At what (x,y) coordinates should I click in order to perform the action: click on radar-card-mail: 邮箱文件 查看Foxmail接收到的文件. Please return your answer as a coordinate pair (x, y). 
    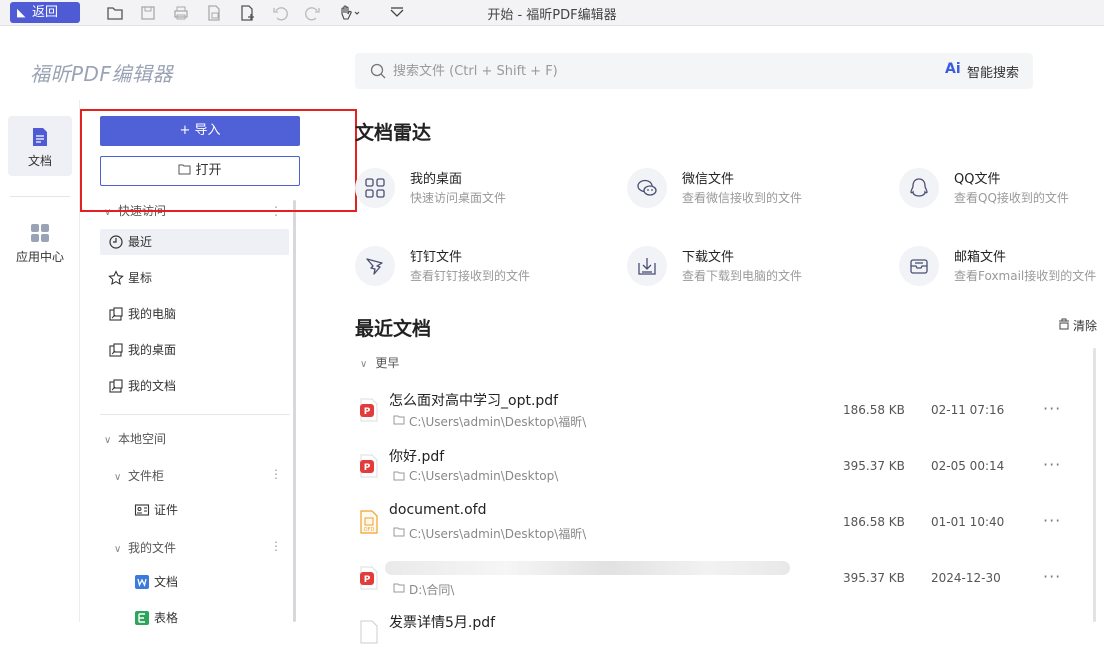
    Looking at the image, I should click on (999, 276).